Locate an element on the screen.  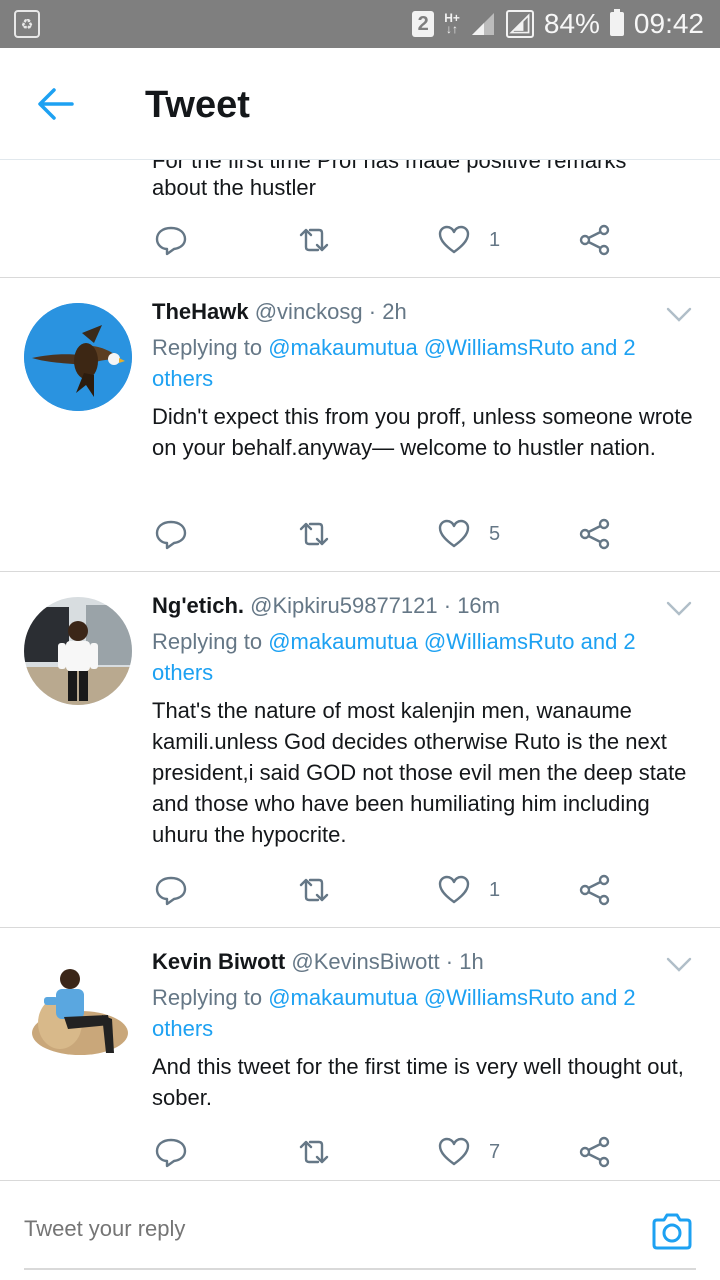
reply-composer is located at coordinates (360, 1230).